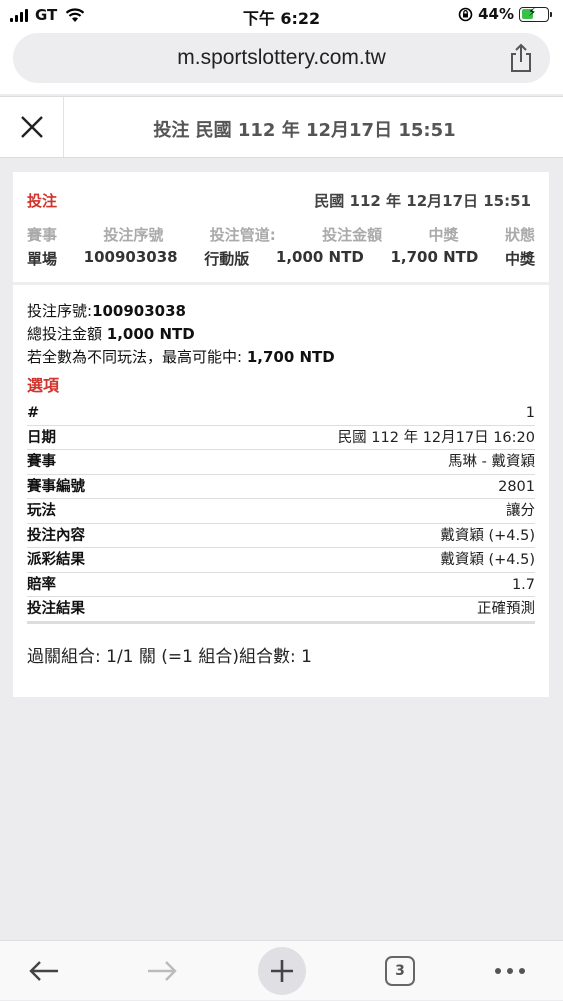 This screenshot has width=563, height=1001. Describe the element at coordinates (290, 357) in the screenshot. I see `max-payout-value: 1,700 NTD` at that location.